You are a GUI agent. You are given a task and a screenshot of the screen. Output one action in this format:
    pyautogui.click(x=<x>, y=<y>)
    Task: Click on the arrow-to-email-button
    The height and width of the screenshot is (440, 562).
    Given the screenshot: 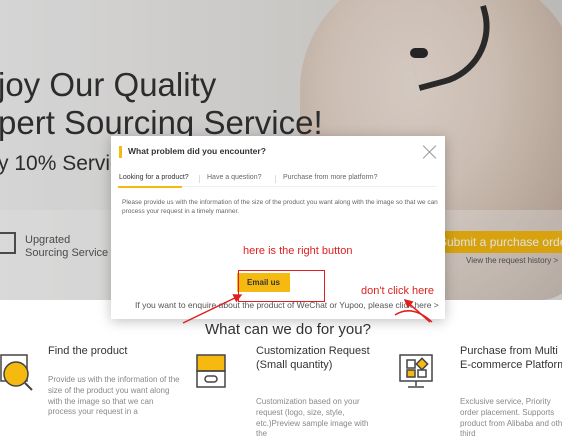 What is the action you would take?
    pyautogui.click(x=212, y=309)
    